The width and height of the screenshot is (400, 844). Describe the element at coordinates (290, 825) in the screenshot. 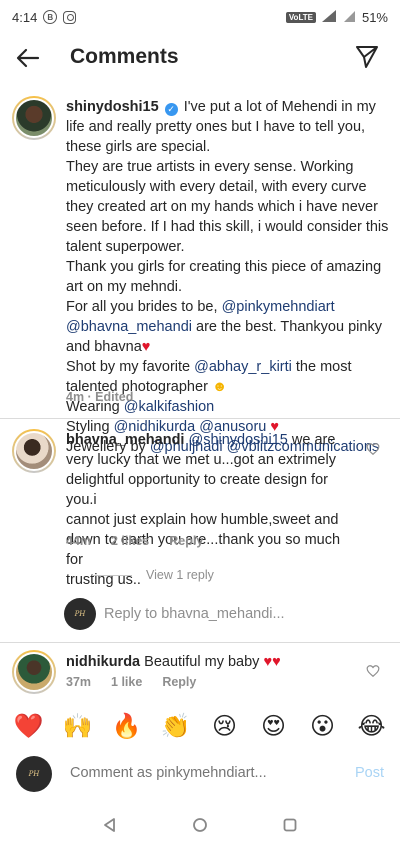

I see `nav-recents-icon` at that location.